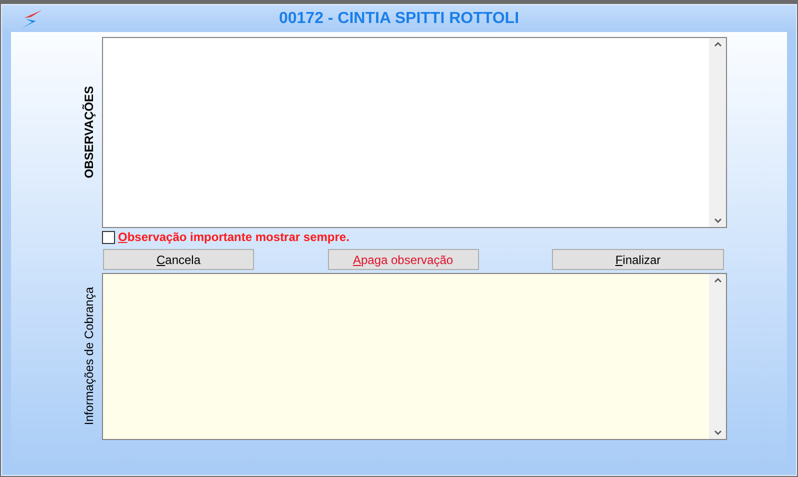  What do you see at coordinates (638, 259) in the screenshot?
I see `dialog-button: Finalizar` at bounding box center [638, 259].